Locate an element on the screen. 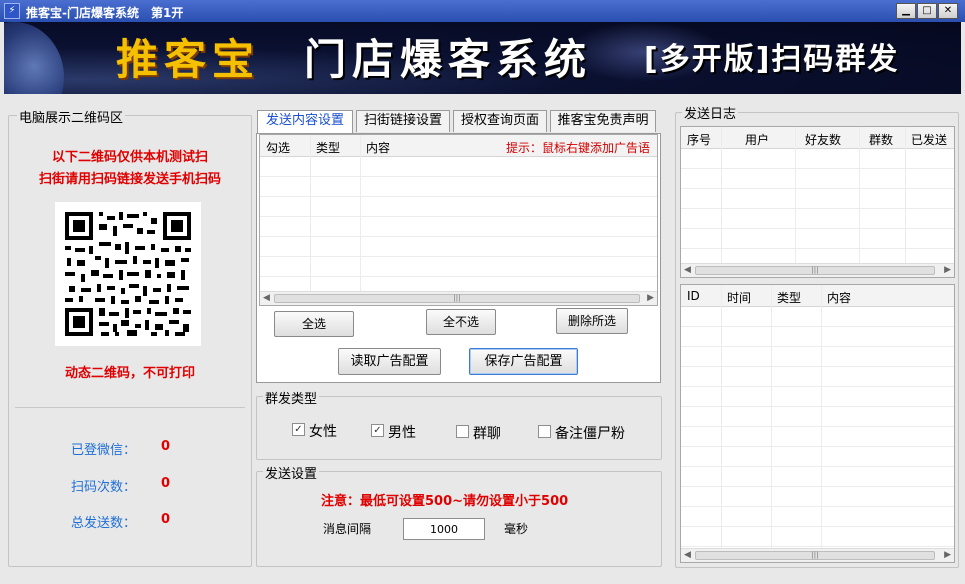 This screenshot has width=965, height=584. column-header: 序号 is located at coordinates (699, 139).